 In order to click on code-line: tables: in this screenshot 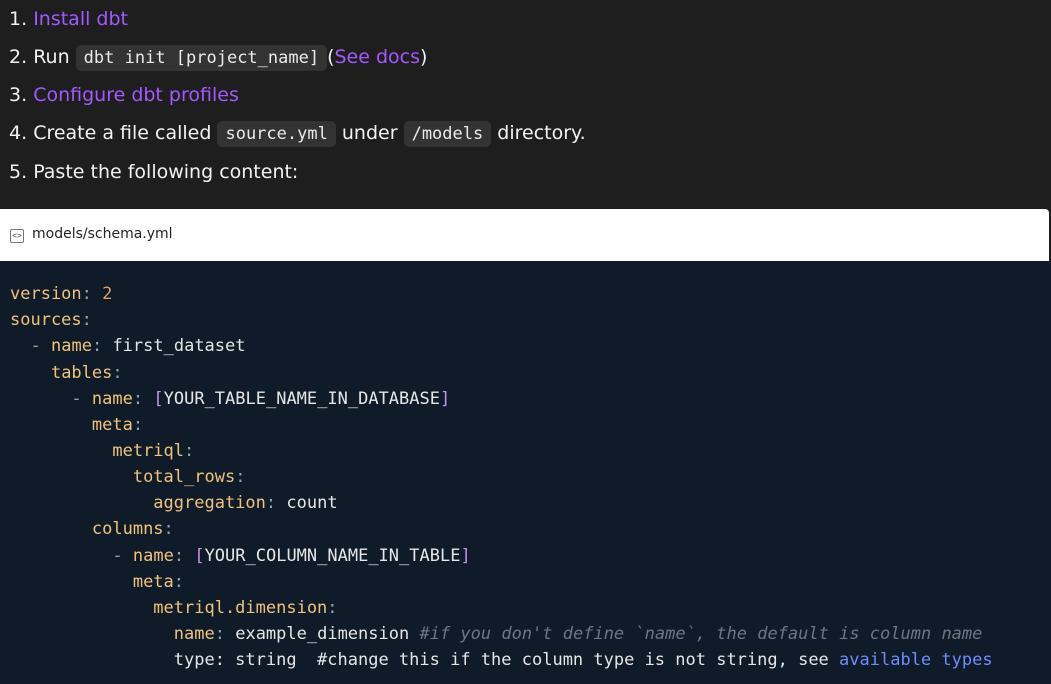, I will do `click(86, 373)`.